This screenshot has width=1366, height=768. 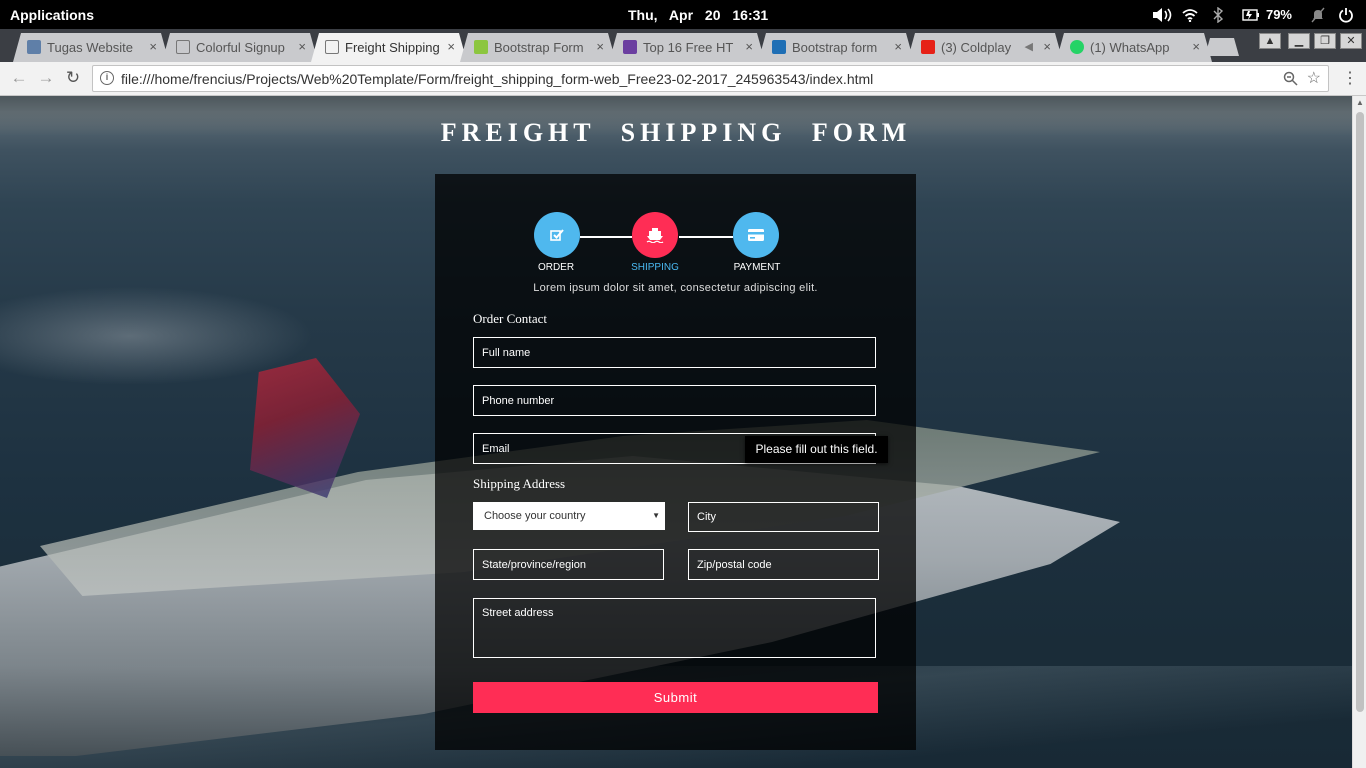 I want to click on system-top-bar: Applications Thu, Apr 20 16:31 79%, so click(x=683, y=14).